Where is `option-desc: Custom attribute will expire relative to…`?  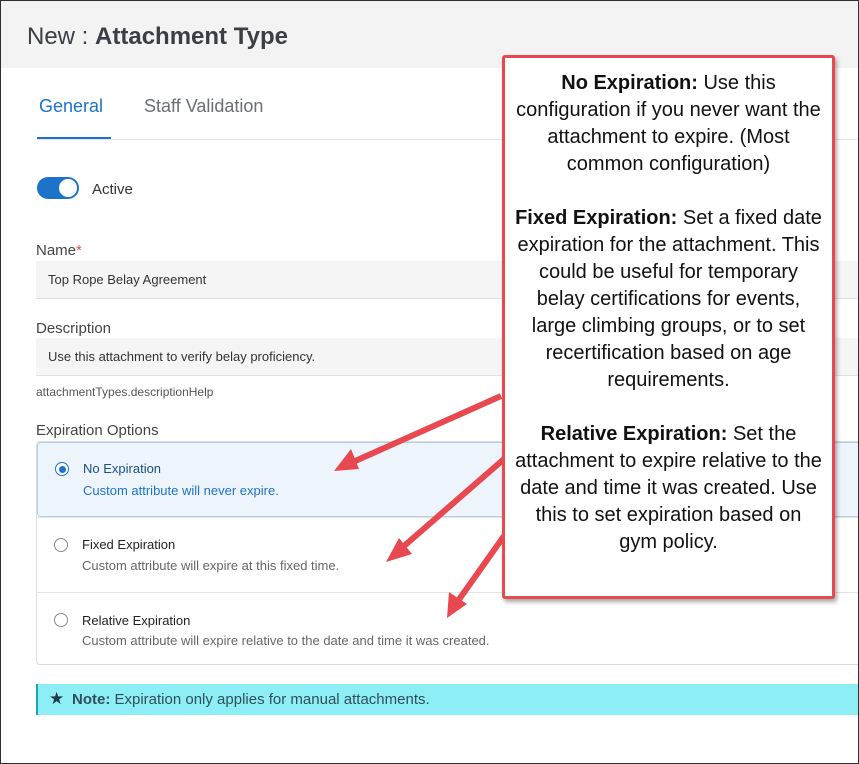 option-desc: Custom attribute will expire relative to… is located at coordinates (286, 640).